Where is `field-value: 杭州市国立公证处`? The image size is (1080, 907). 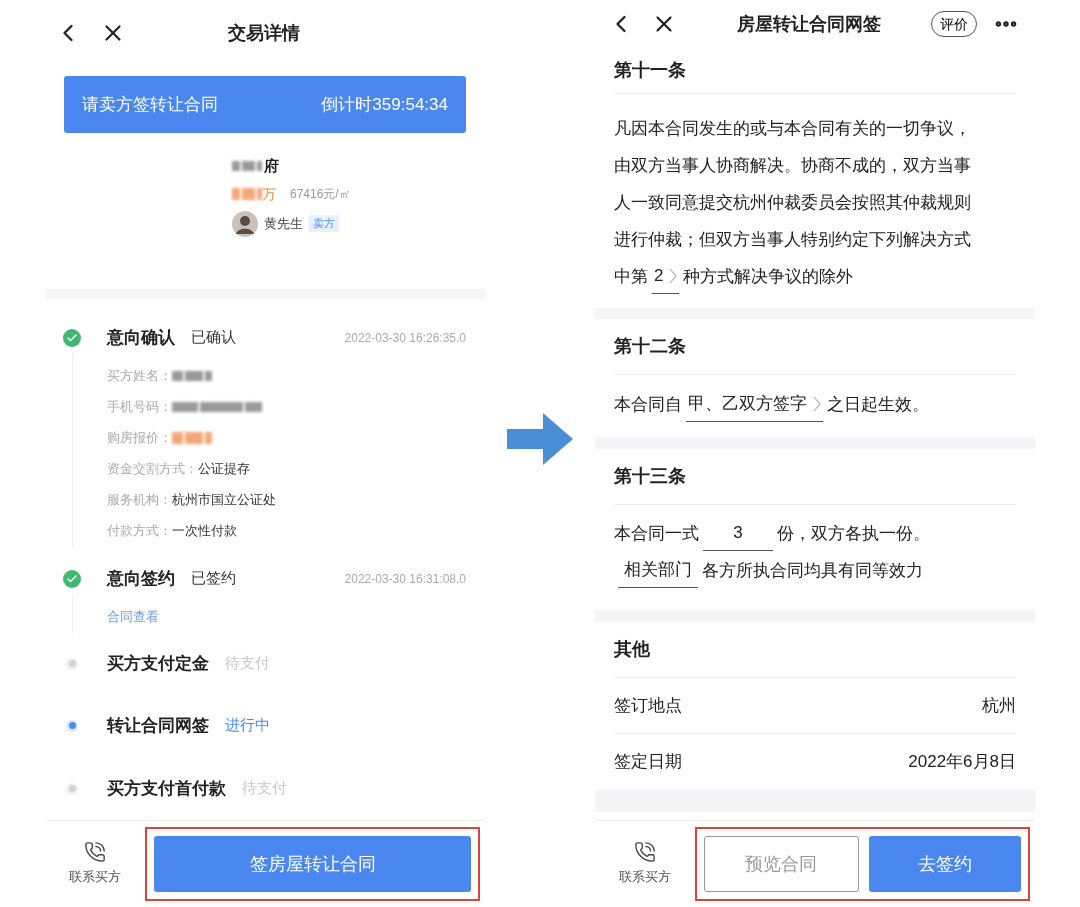 field-value: 杭州市国立公证处 is located at coordinates (224, 500).